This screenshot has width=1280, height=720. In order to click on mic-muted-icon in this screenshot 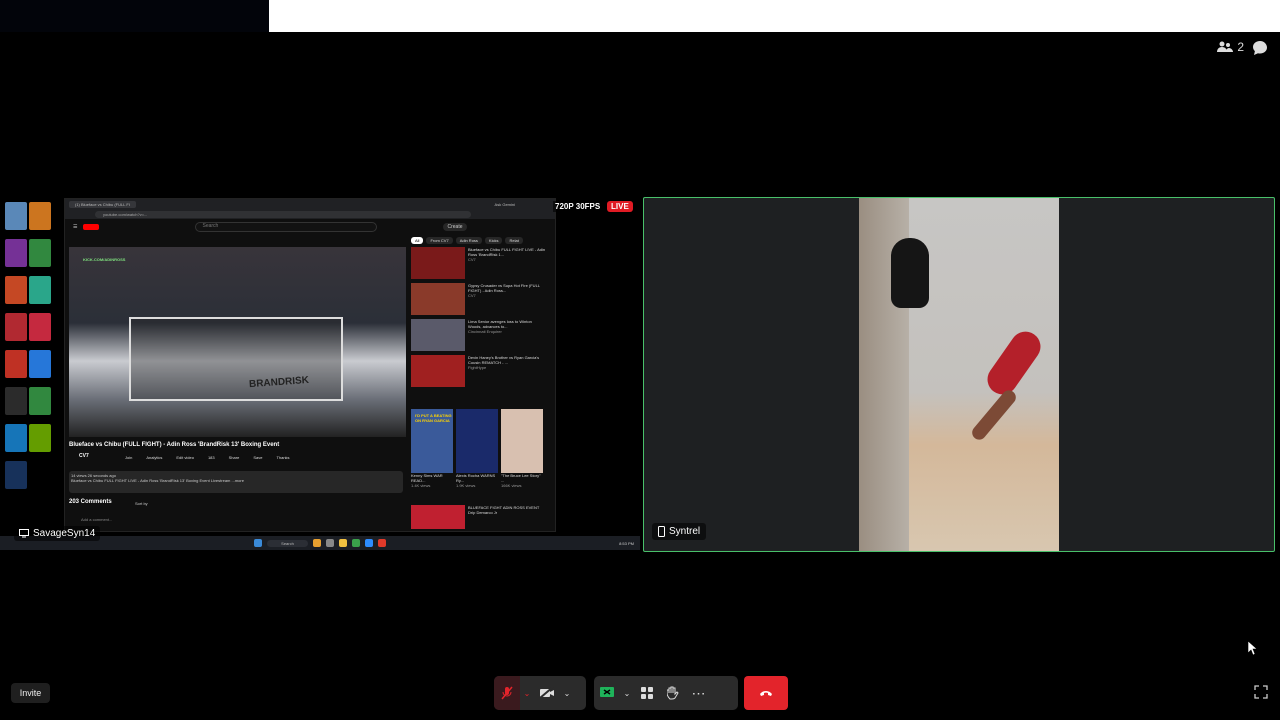, I will do `click(507, 693)`.